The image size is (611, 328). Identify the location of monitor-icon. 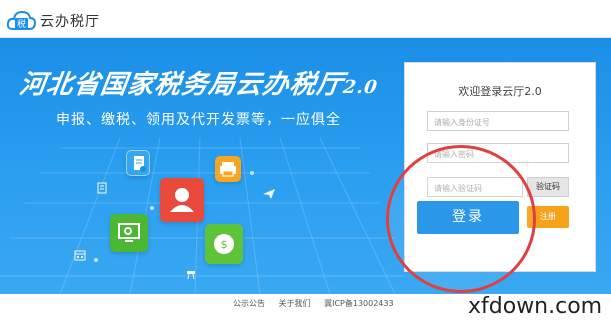
(129, 233).